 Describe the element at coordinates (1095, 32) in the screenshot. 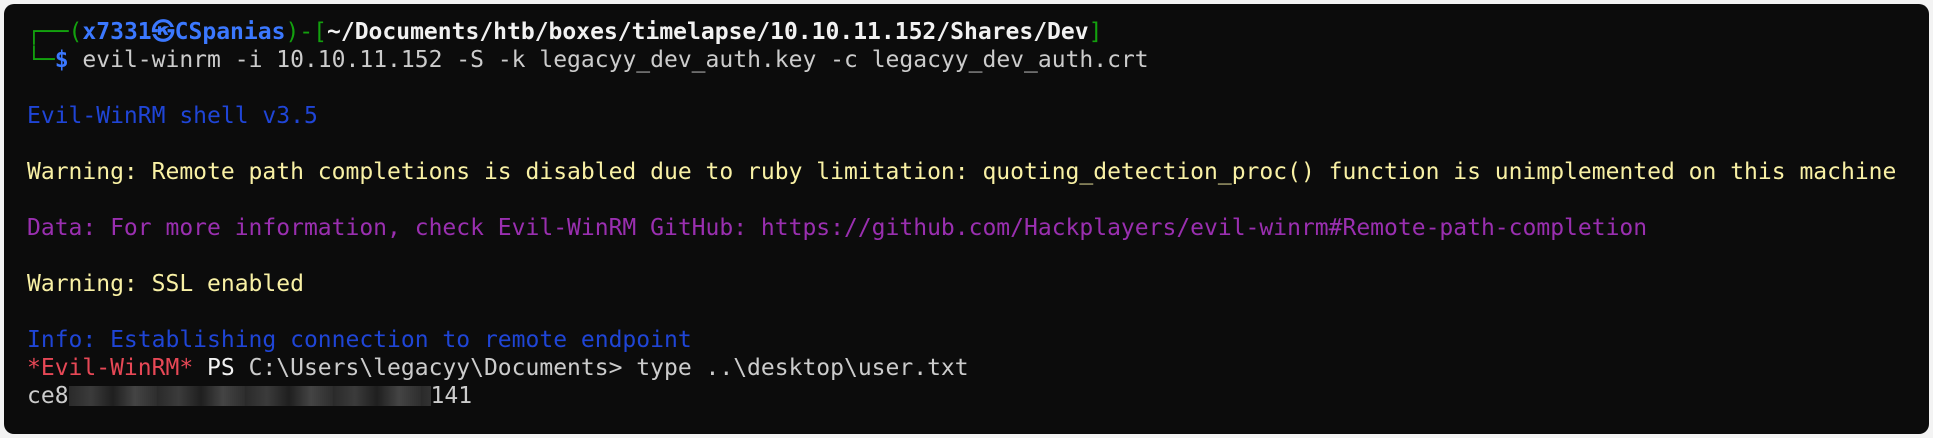

I see `prompt-close-bracket: ]` at that location.